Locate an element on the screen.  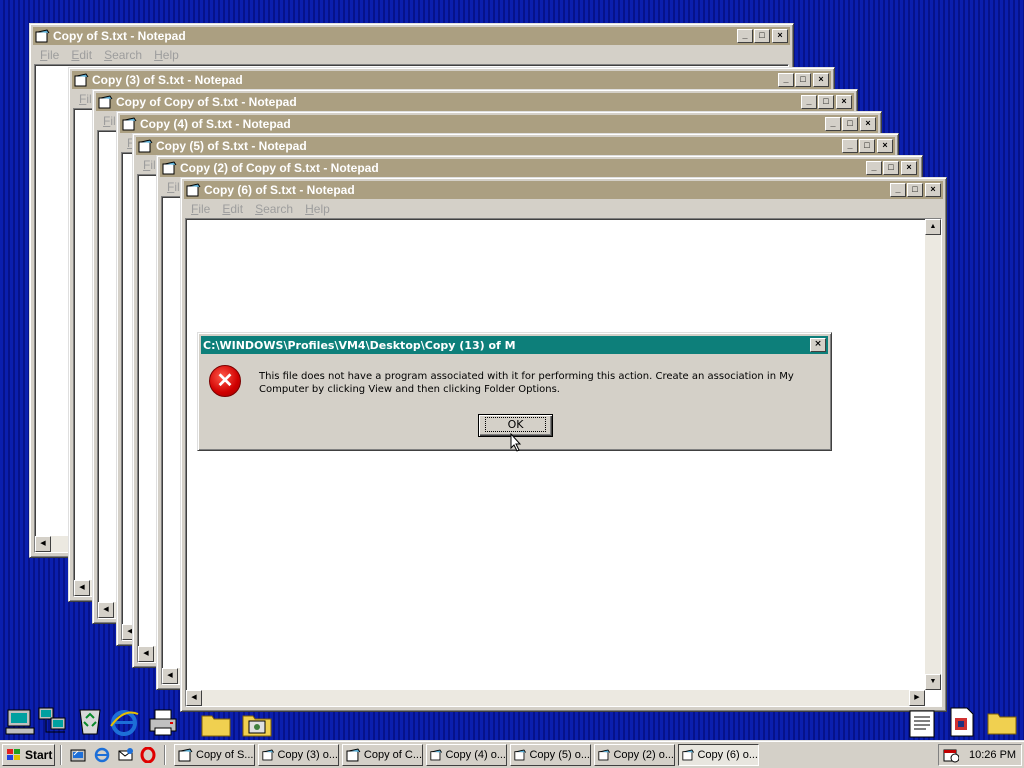
window-title: Copy (4) of S.txt - Notepad is located at coordinates (215, 124).